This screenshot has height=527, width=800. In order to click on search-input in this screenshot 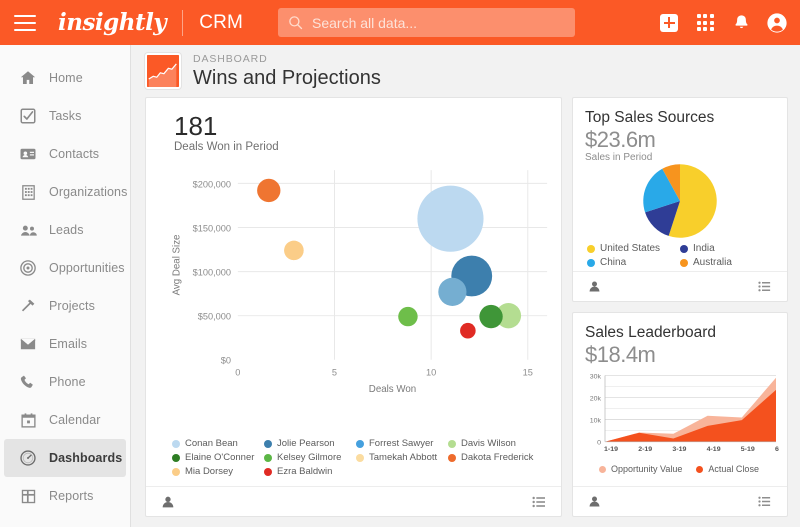, I will do `click(438, 22)`.